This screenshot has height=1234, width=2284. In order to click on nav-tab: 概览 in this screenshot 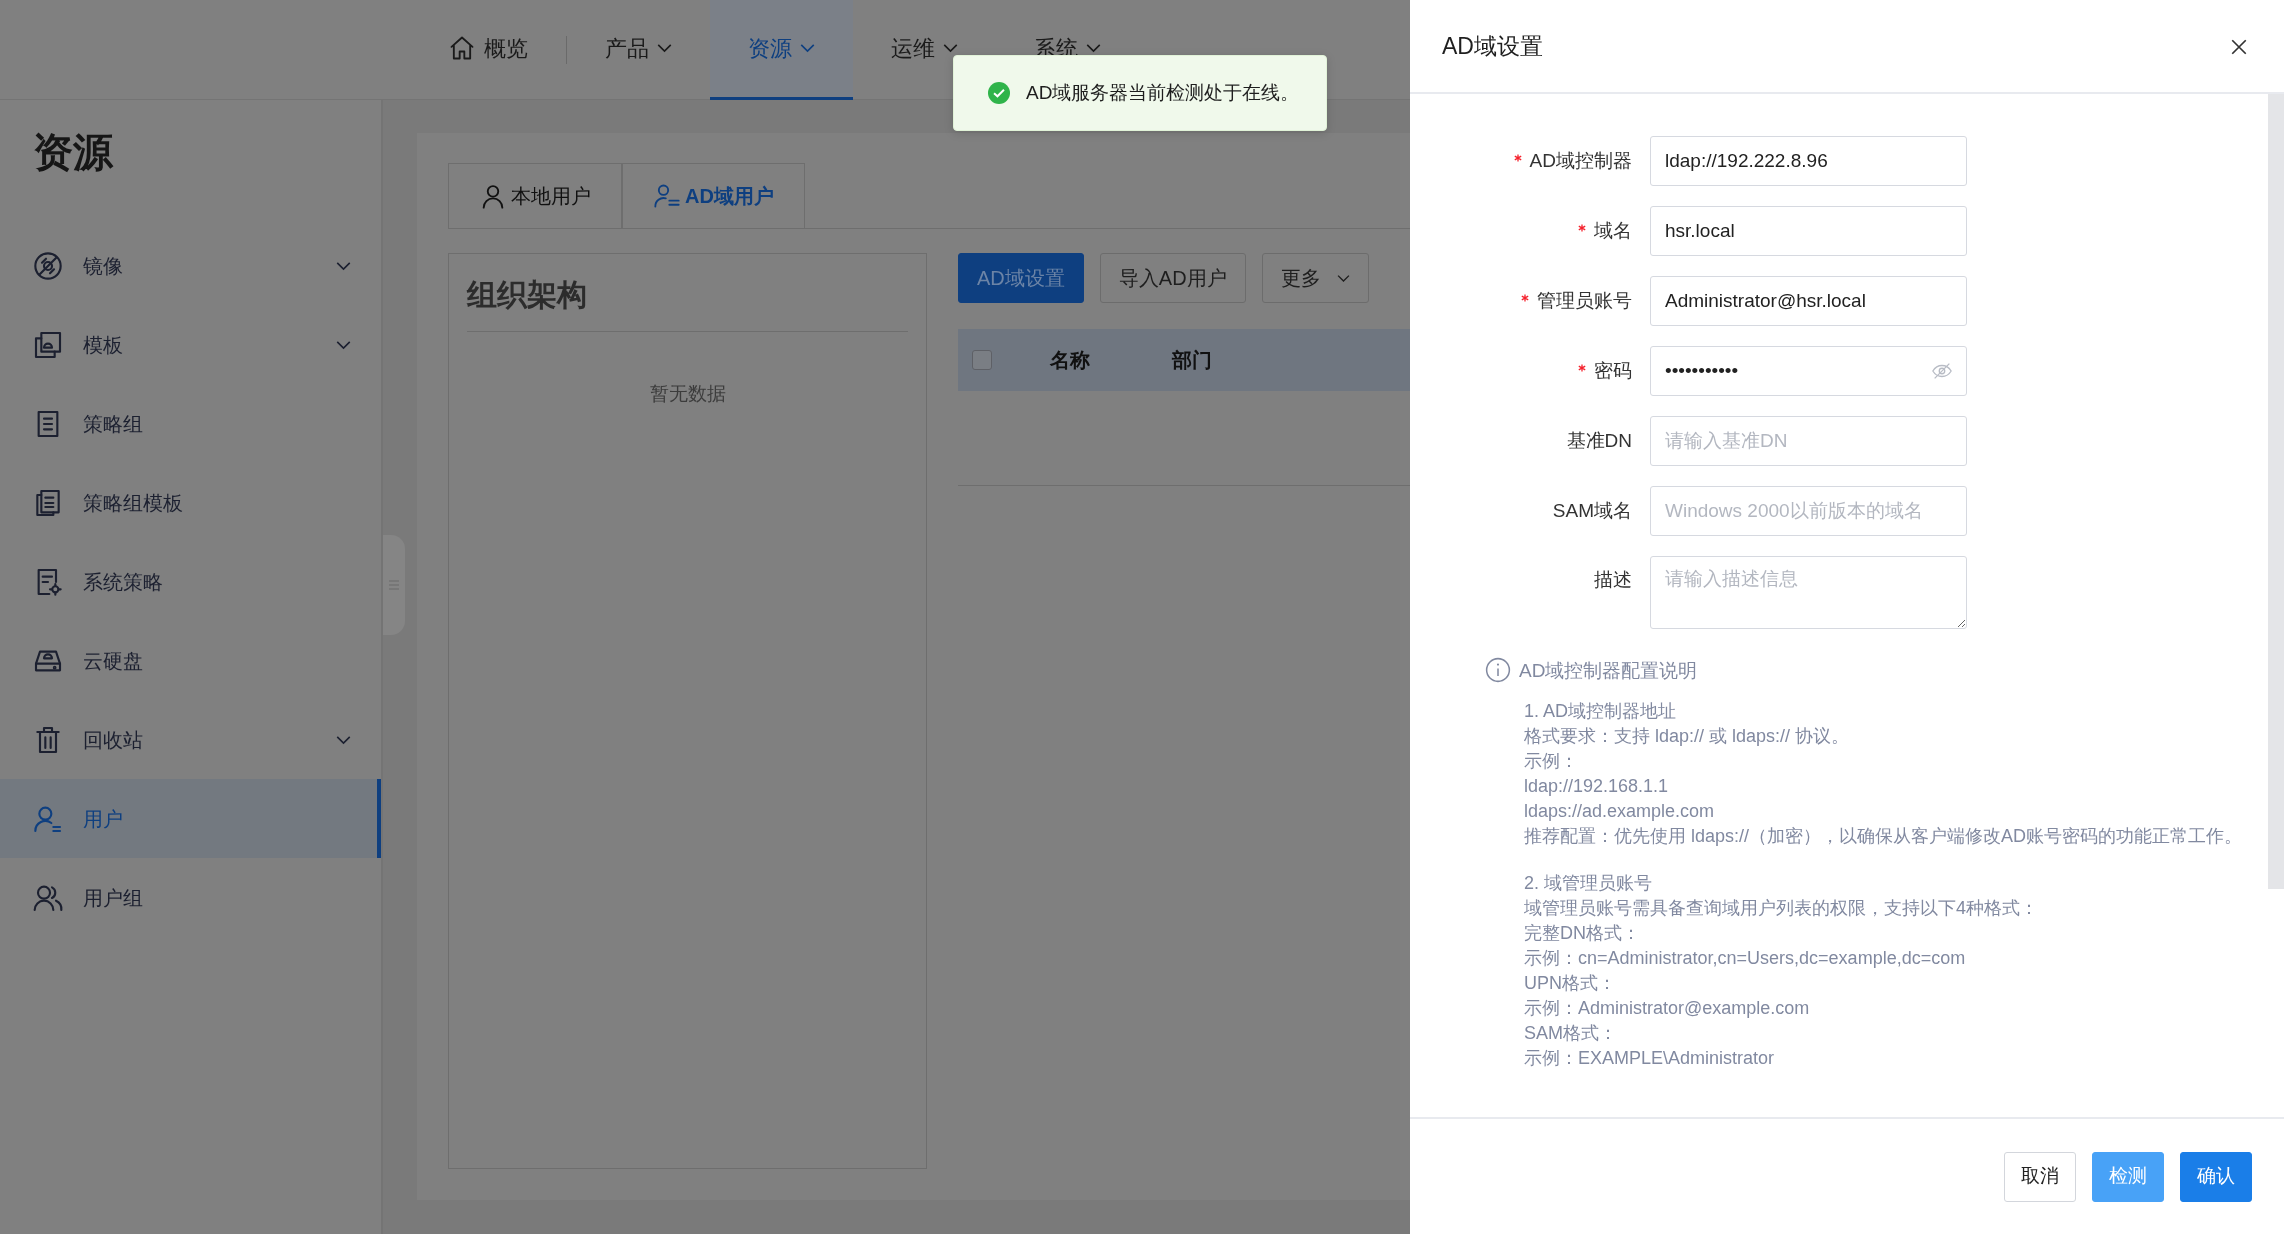, I will do `click(488, 50)`.